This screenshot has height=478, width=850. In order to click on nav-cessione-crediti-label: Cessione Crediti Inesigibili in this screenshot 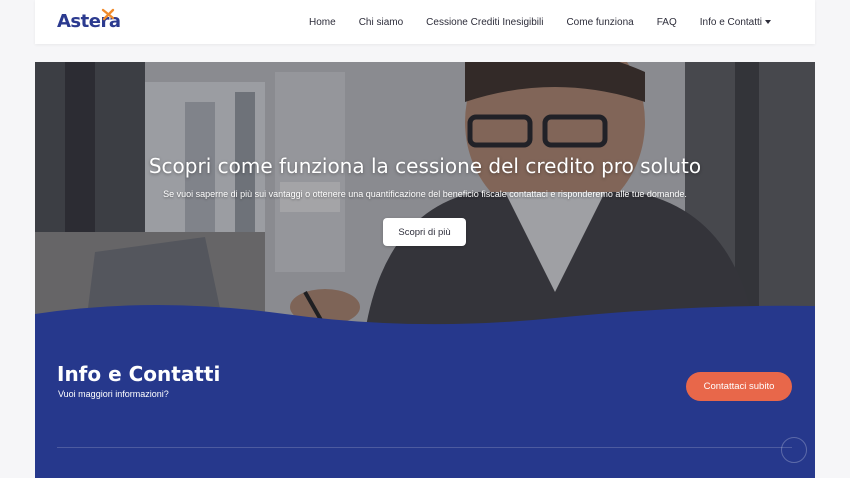, I will do `click(485, 22)`.